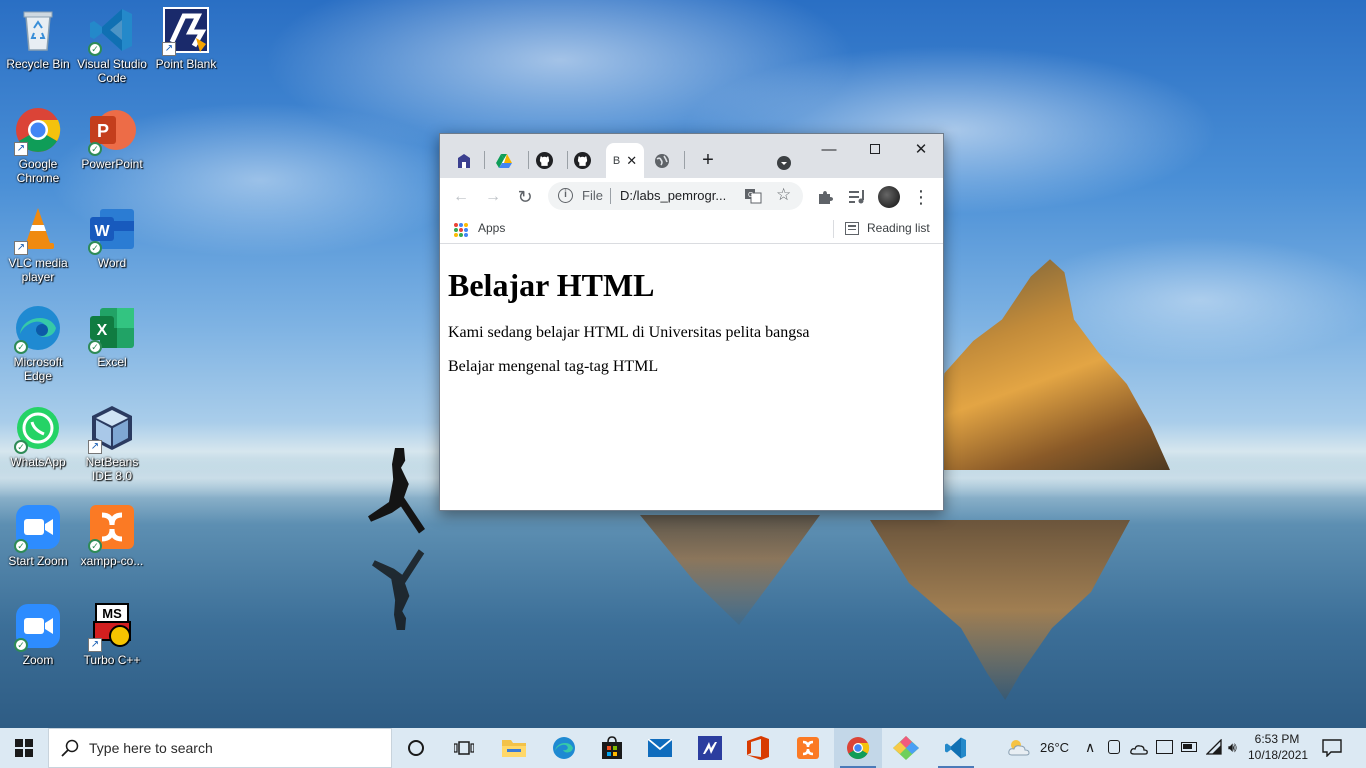 The image size is (1366, 768). Describe the element at coordinates (852, 228) in the screenshot. I see `reading-list-icon` at that location.